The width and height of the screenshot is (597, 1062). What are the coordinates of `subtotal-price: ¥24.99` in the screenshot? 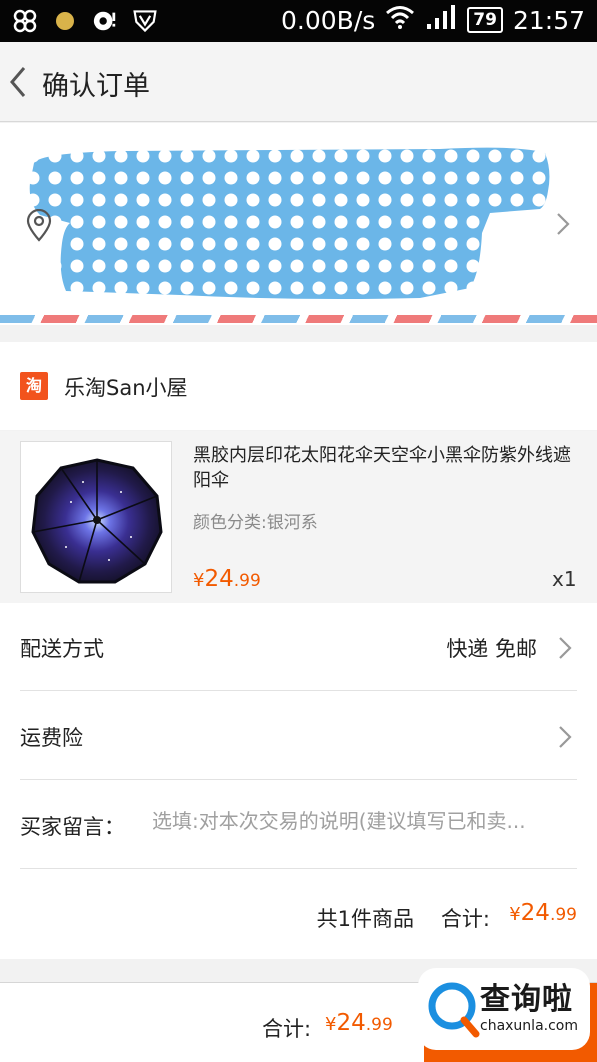 It's located at (543, 913).